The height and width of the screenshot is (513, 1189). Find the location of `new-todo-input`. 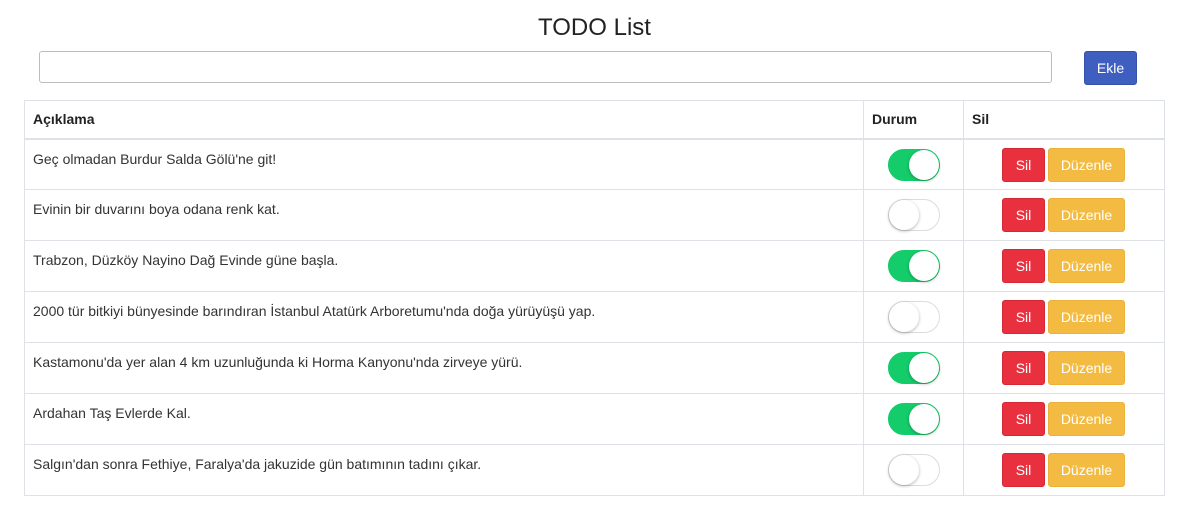

new-todo-input is located at coordinates (545, 67).